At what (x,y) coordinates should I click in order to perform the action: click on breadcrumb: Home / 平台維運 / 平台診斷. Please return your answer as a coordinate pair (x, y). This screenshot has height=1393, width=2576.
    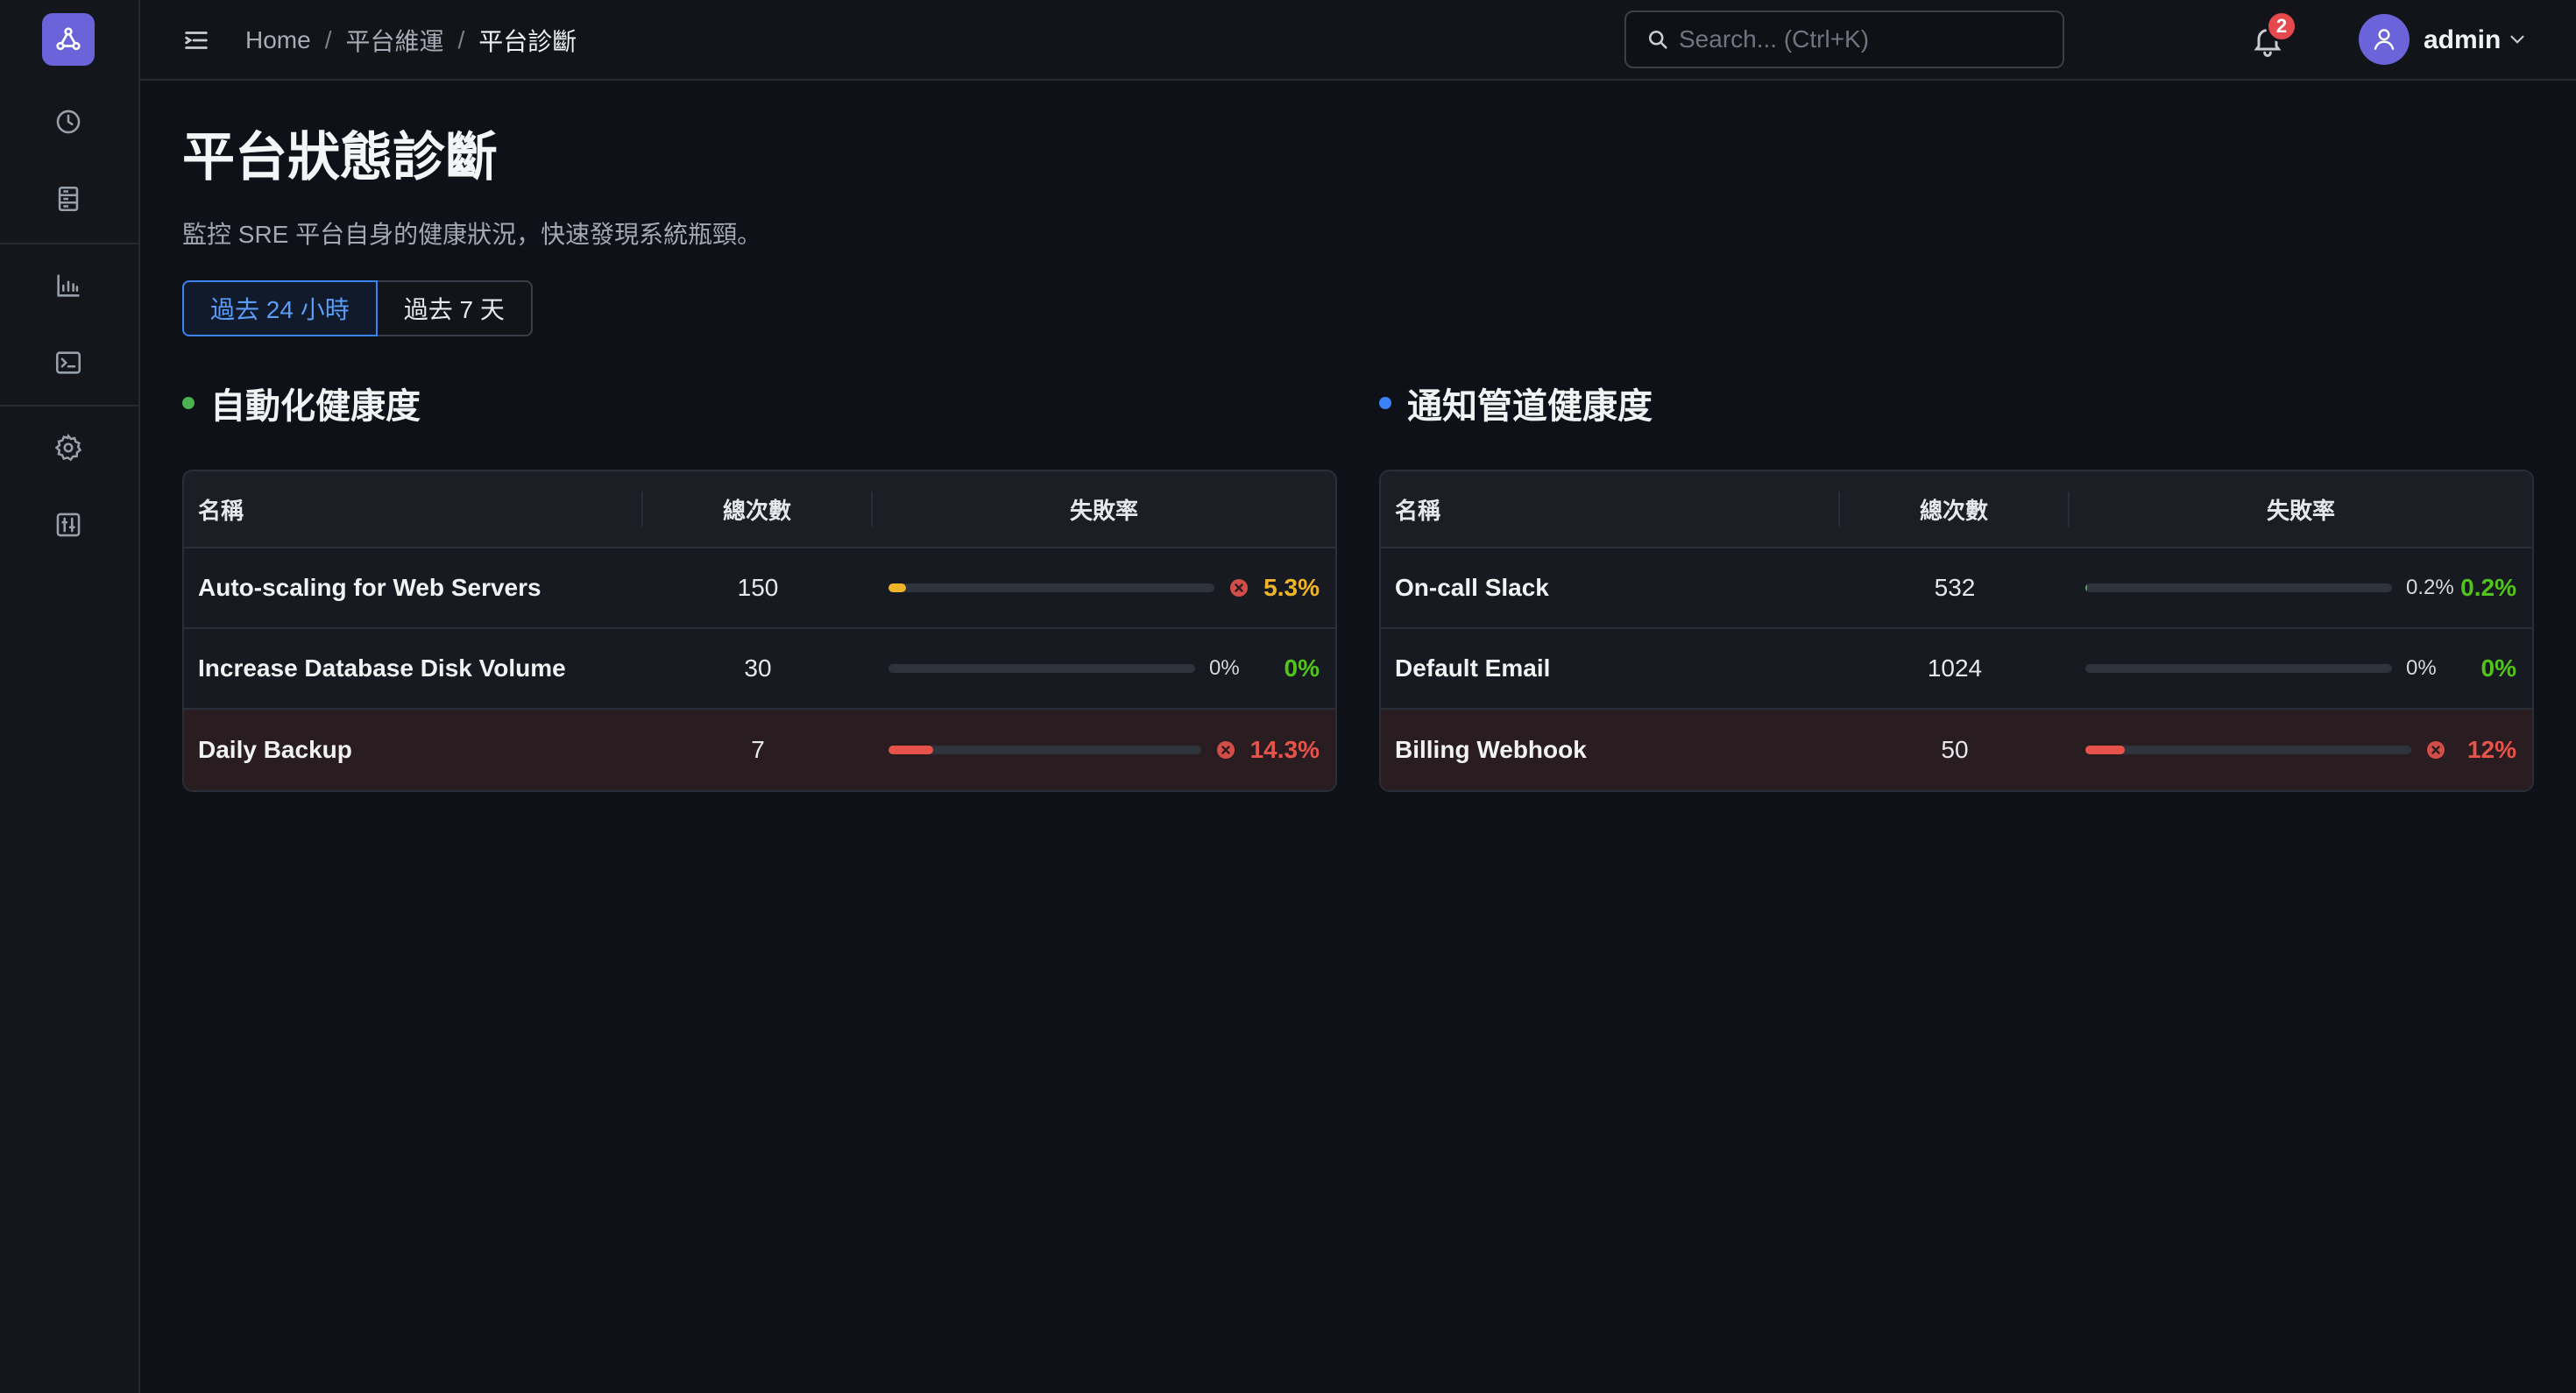
    Looking at the image, I should click on (411, 41).